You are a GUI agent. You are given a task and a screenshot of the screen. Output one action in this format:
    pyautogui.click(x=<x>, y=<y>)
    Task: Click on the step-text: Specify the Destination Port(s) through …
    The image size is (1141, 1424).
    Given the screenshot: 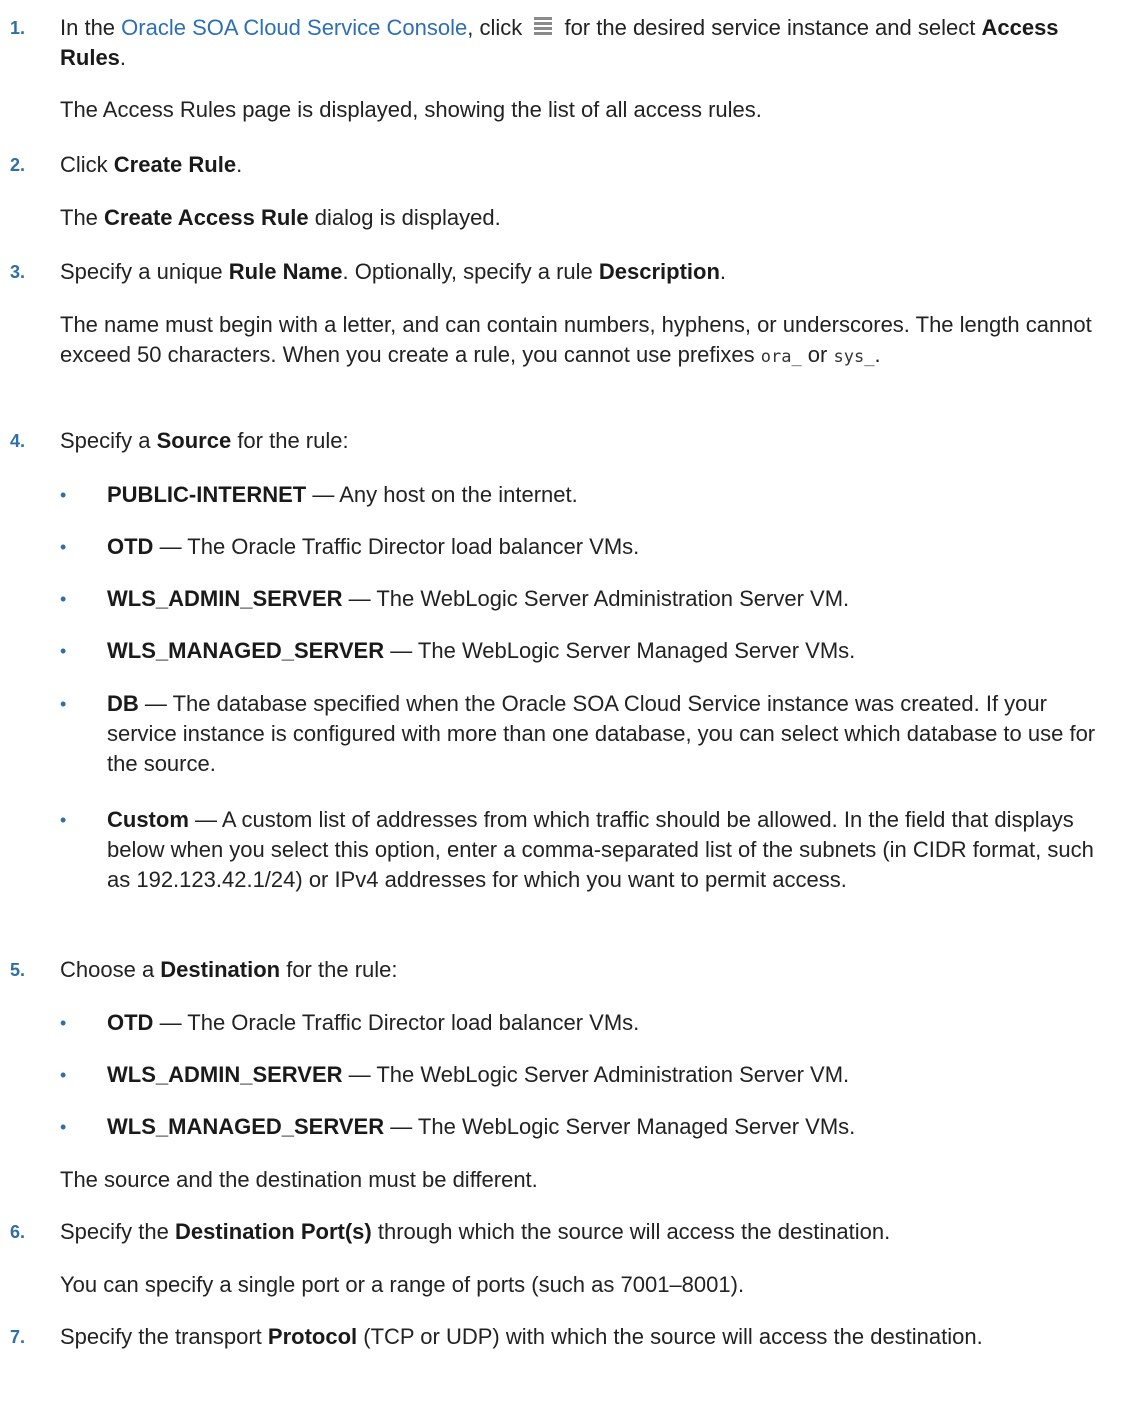 What is the action you would take?
    pyautogui.click(x=585, y=1232)
    